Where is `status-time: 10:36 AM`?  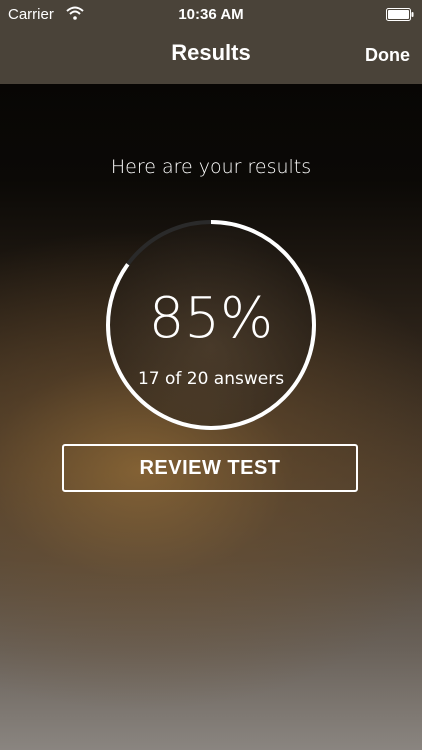
status-time: 10:36 AM is located at coordinates (211, 14).